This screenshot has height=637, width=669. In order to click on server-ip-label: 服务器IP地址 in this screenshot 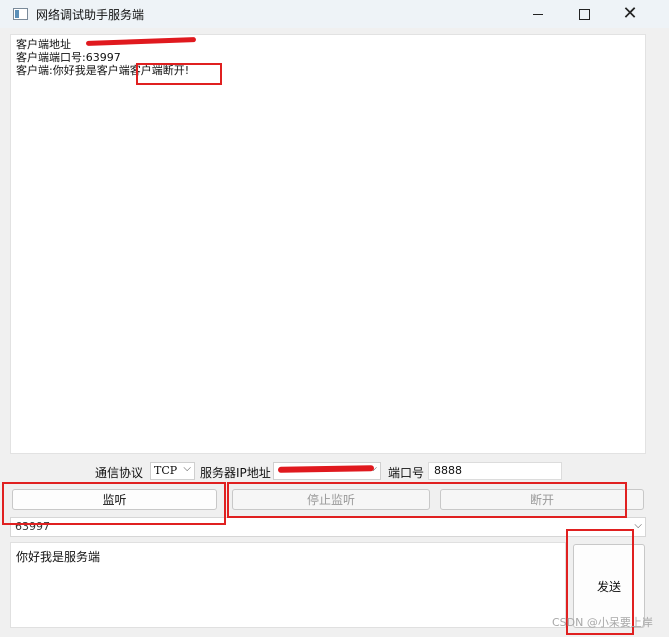, I will do `click(235, 473)`.